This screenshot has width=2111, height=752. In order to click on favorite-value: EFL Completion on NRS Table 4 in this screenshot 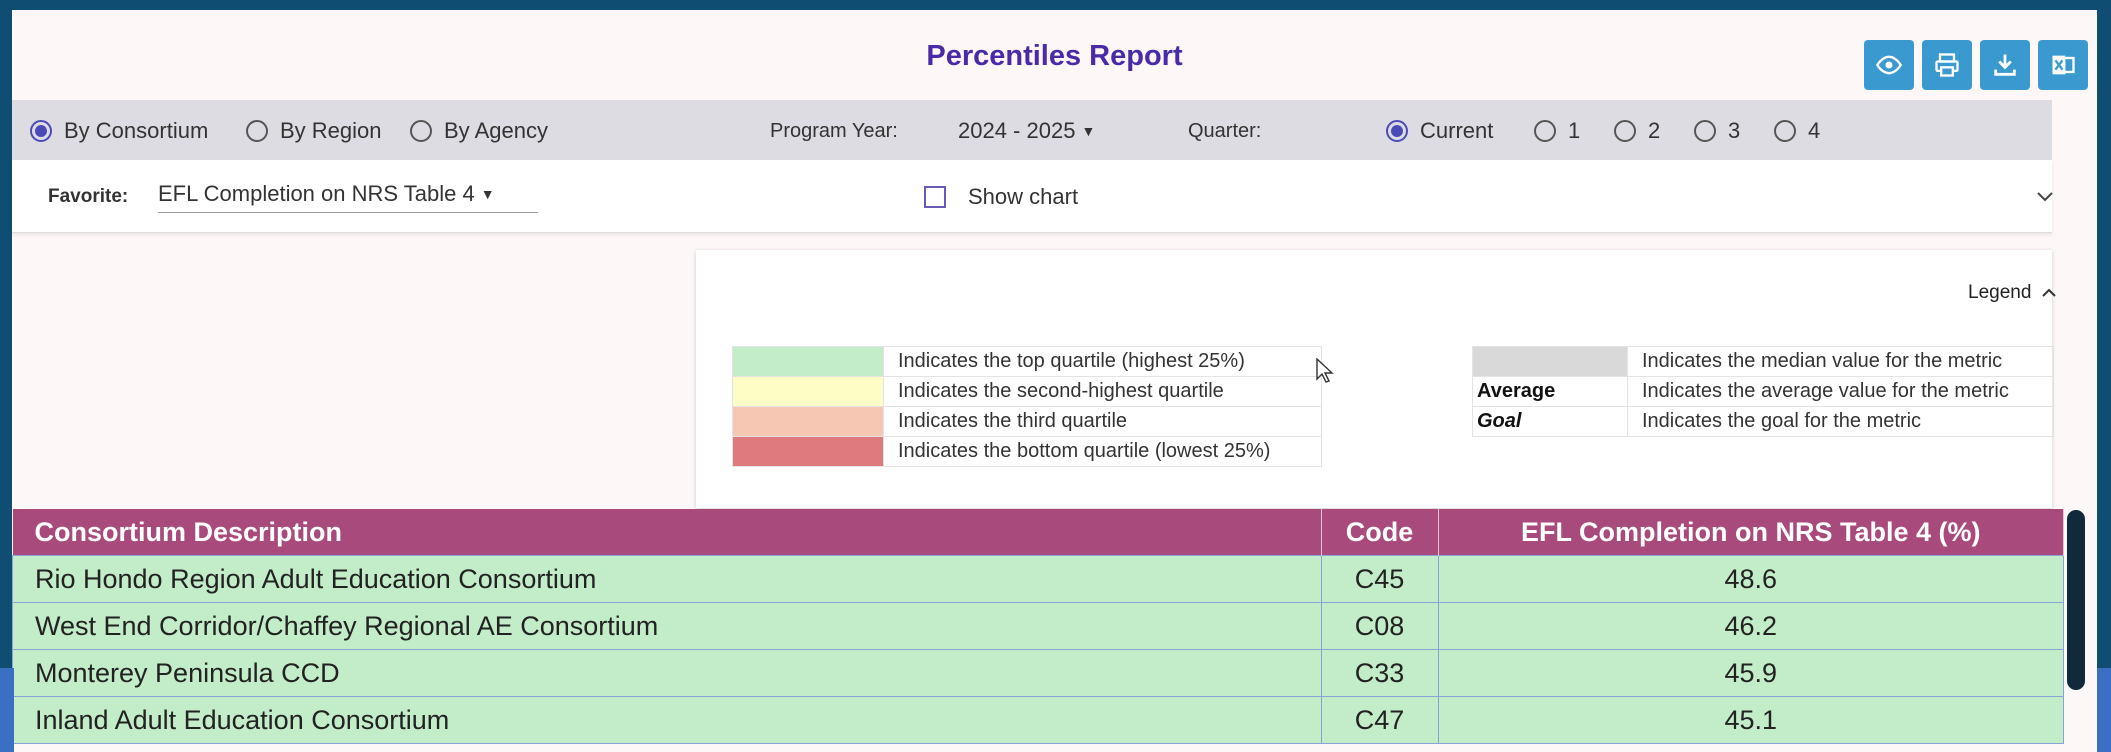, I will do `click(316, 193)`.